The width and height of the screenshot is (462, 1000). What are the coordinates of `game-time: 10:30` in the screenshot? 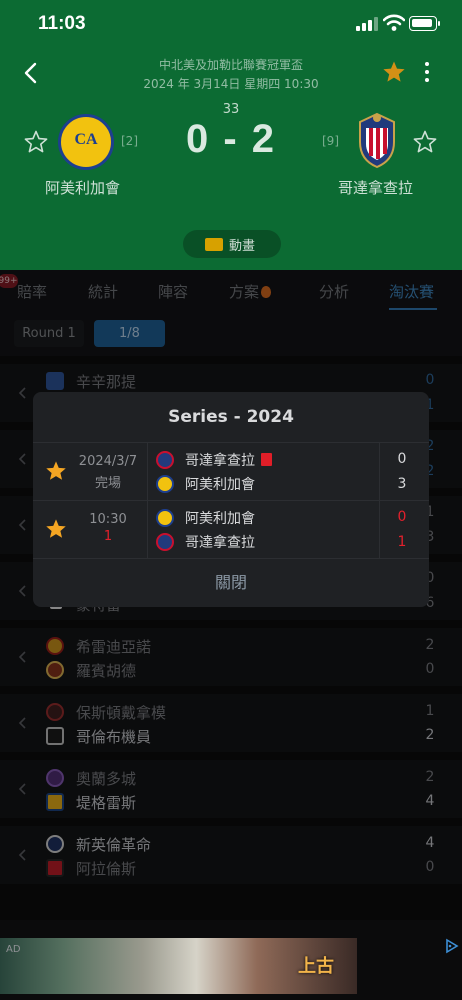 It's located at (108, 519).